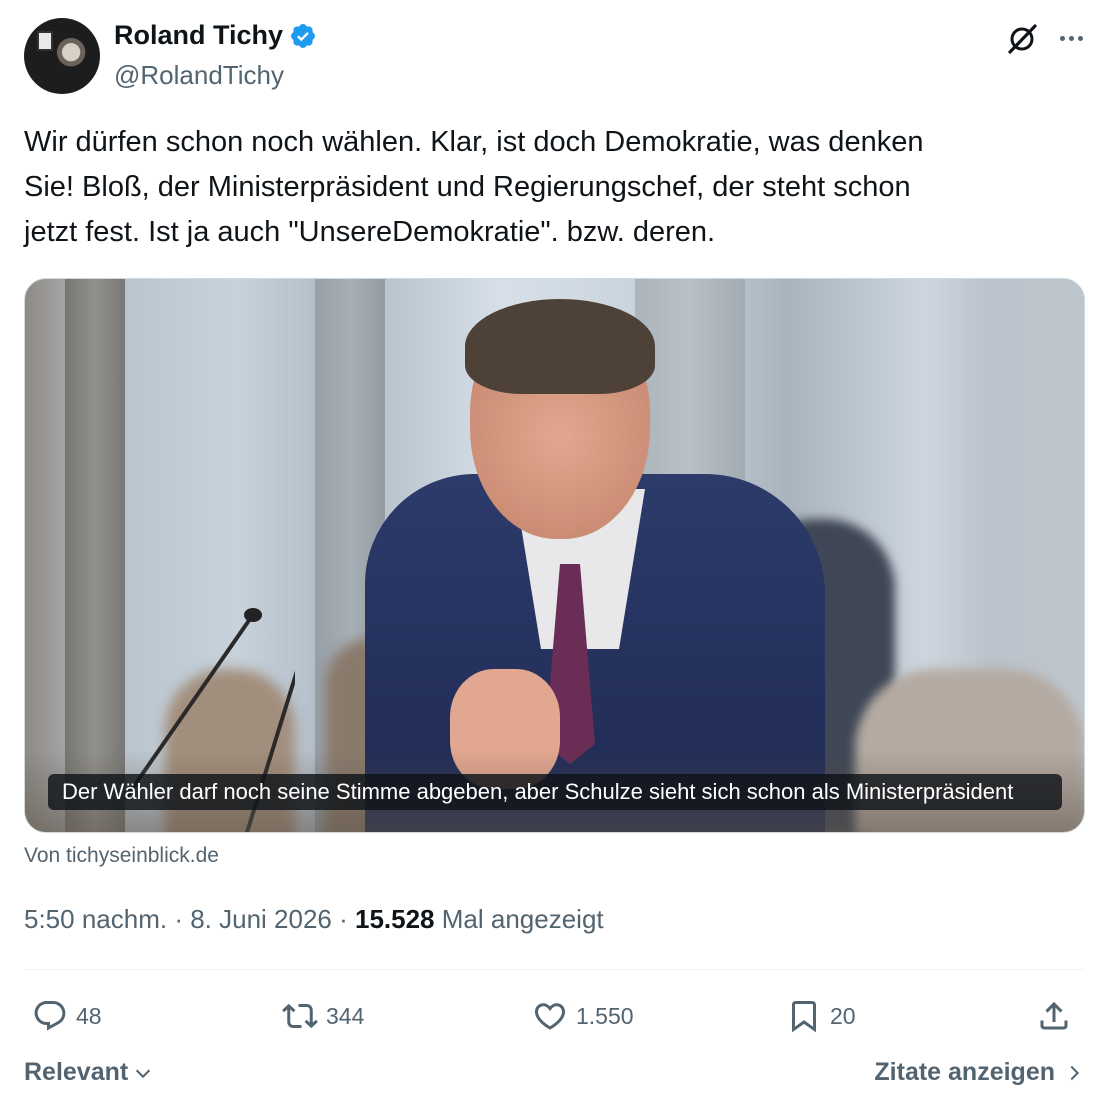  What do you see at coordinates (345, 1015) in the screenshot?
I see `repost-count: 344` at bounding box center [345, 1015].